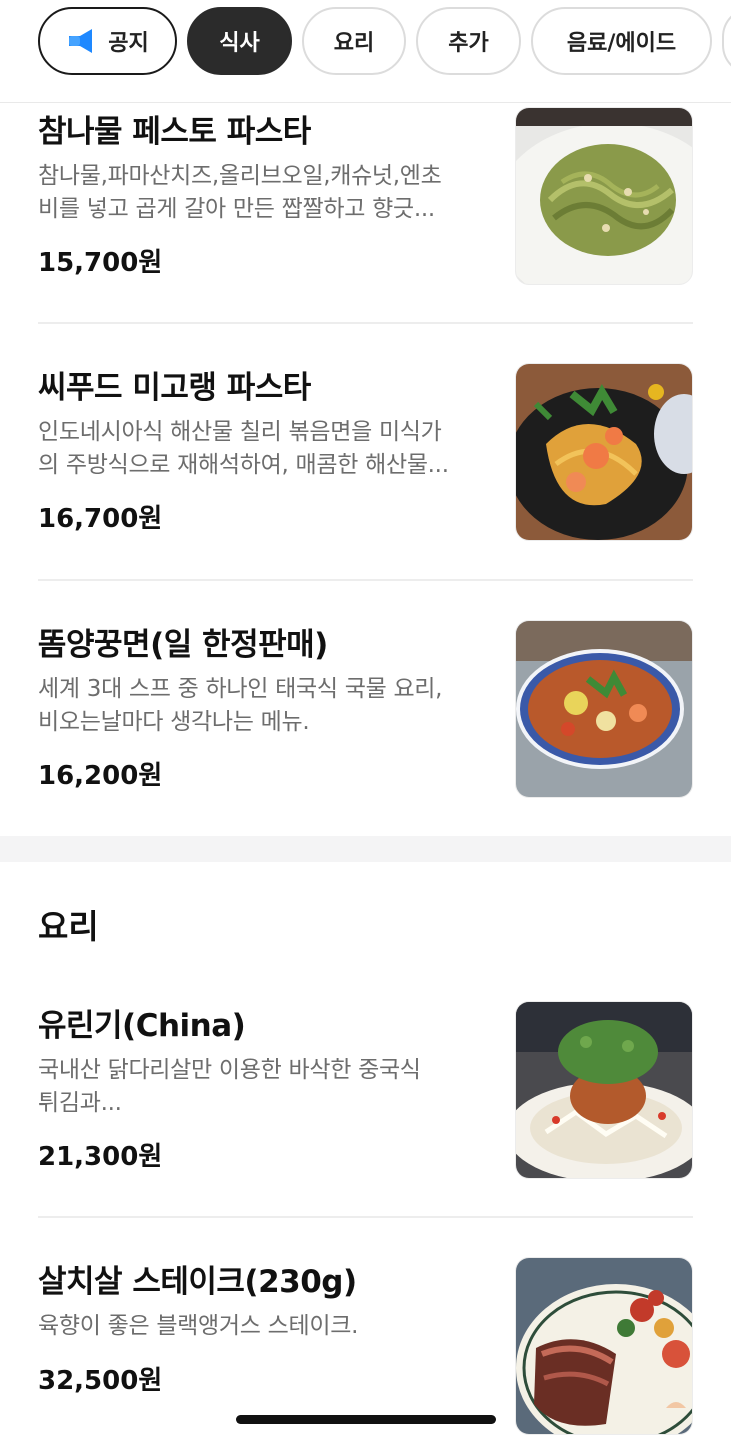 The image size is (731, 1440). Describe the element at coordinates (240, 176) in the screenshot. I see `item-desc-line: 참나물,파마산치즈,올리브오일,캐슈넛,엔초` at that location.